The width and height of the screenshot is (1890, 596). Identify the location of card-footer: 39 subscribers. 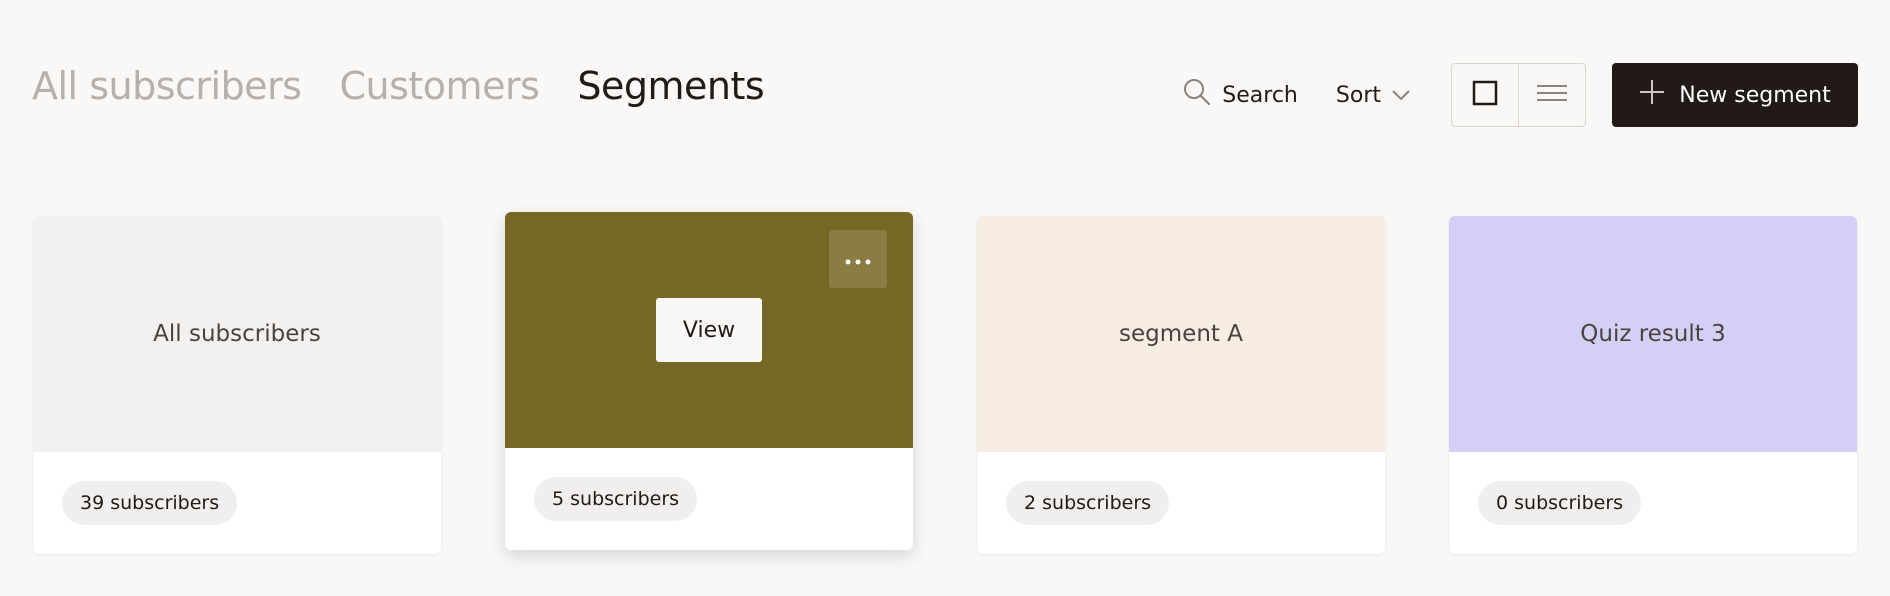
(237, 503).